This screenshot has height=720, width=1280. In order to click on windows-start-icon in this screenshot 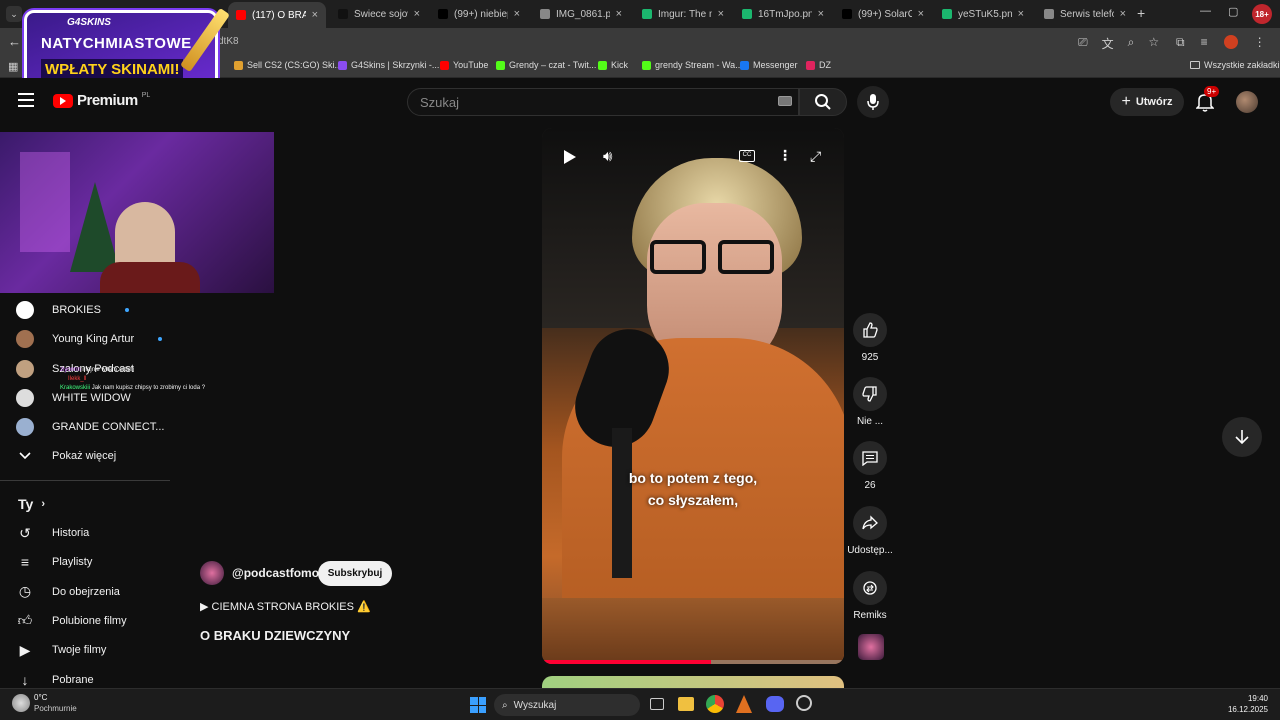, I will do `click(478, 705)`.